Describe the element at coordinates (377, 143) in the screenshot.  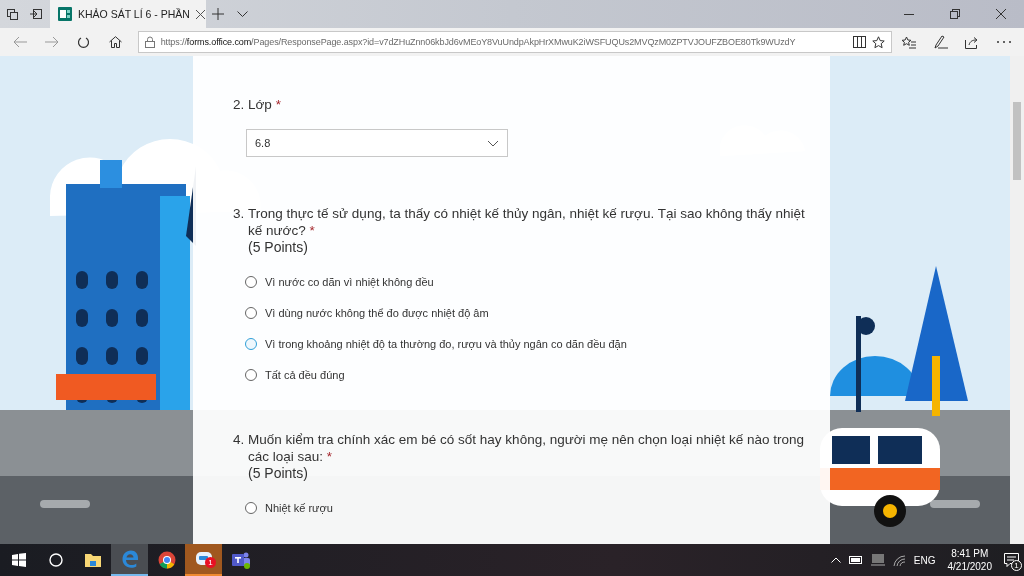
I see `class-dropdown: 6.8` at that location.